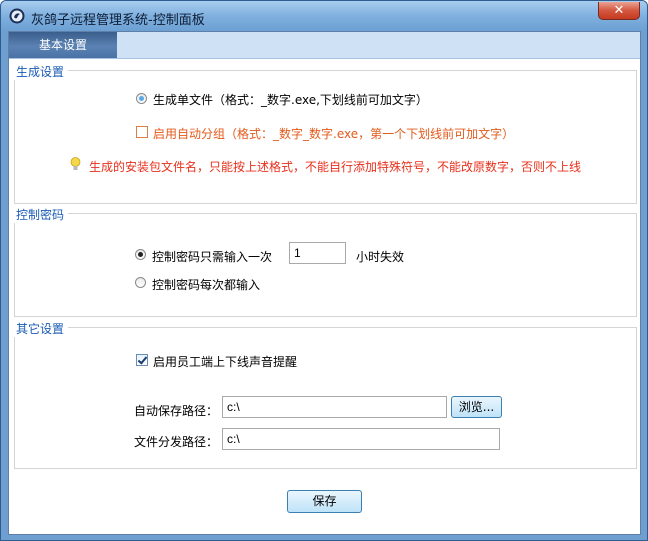 The image size is (648, 541). I want to click on single-file-radio, so click(141, 98).